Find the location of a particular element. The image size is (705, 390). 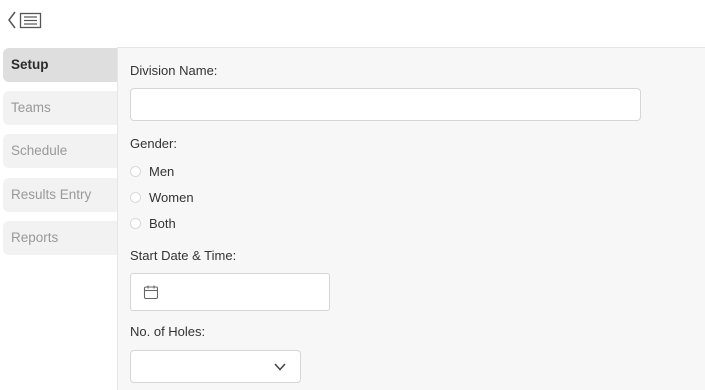

start-date-time-picker is located at coordinates (230, 292).